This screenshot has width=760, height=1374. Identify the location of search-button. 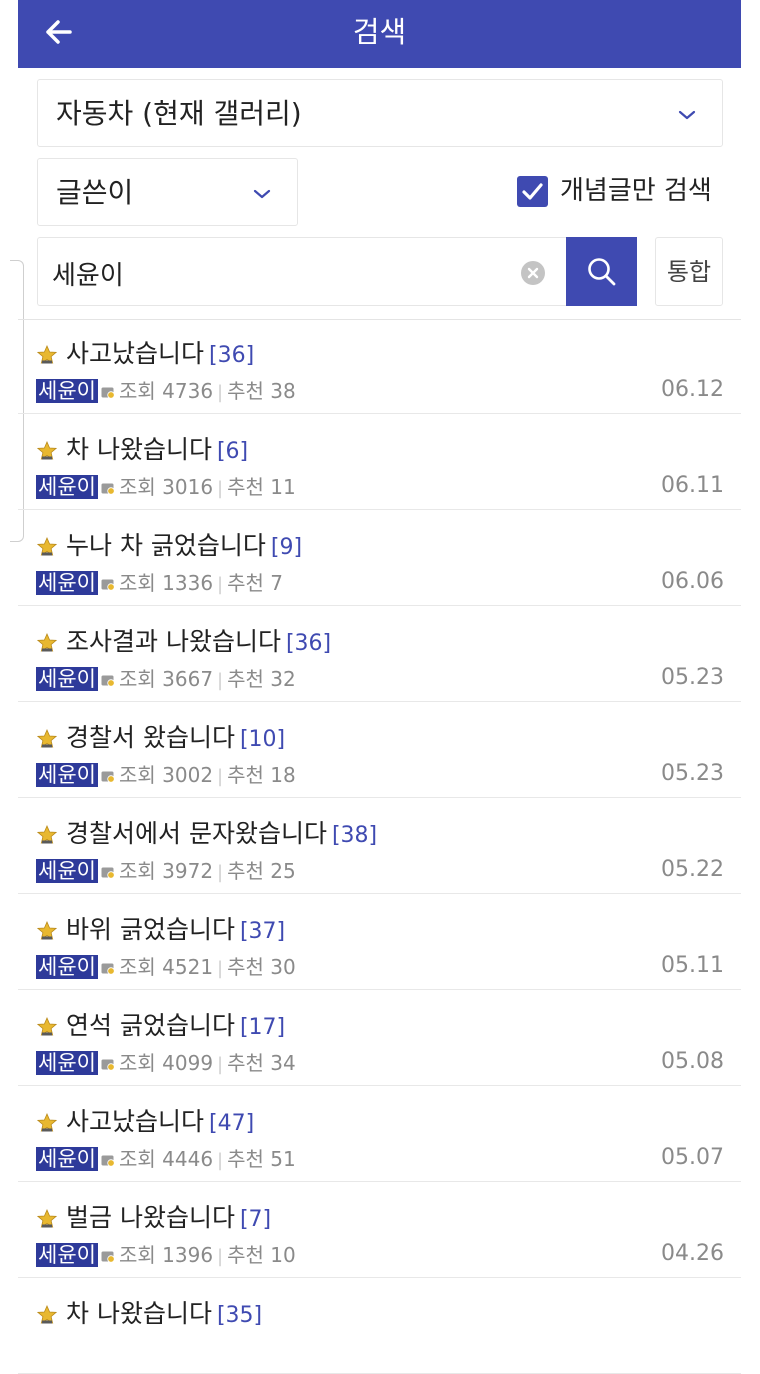
(601, 271).